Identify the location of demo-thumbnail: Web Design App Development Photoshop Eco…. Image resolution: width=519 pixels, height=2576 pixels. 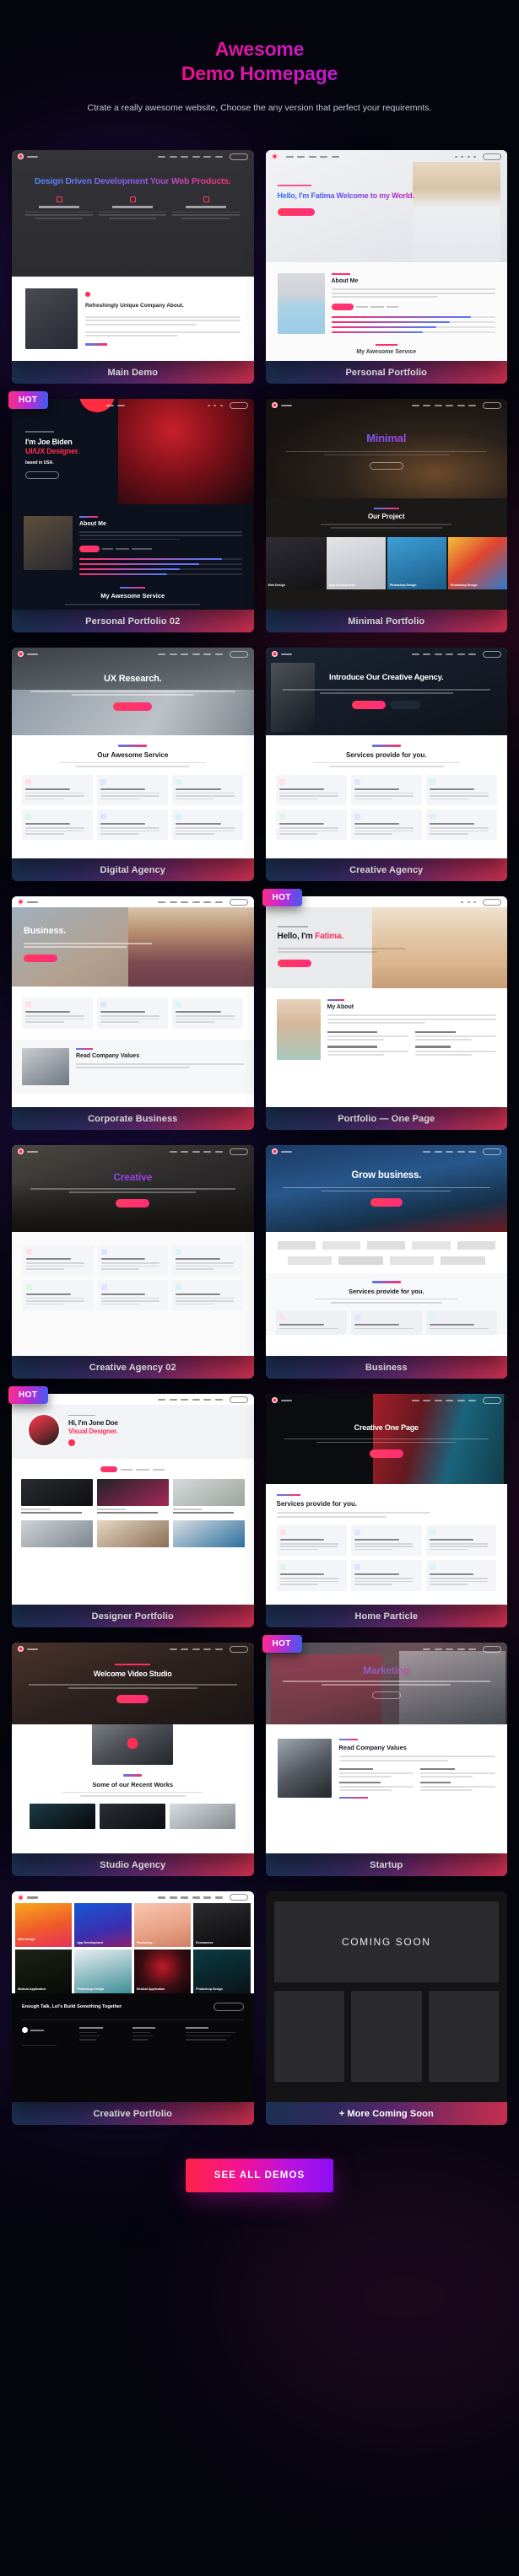
(133, 1997).